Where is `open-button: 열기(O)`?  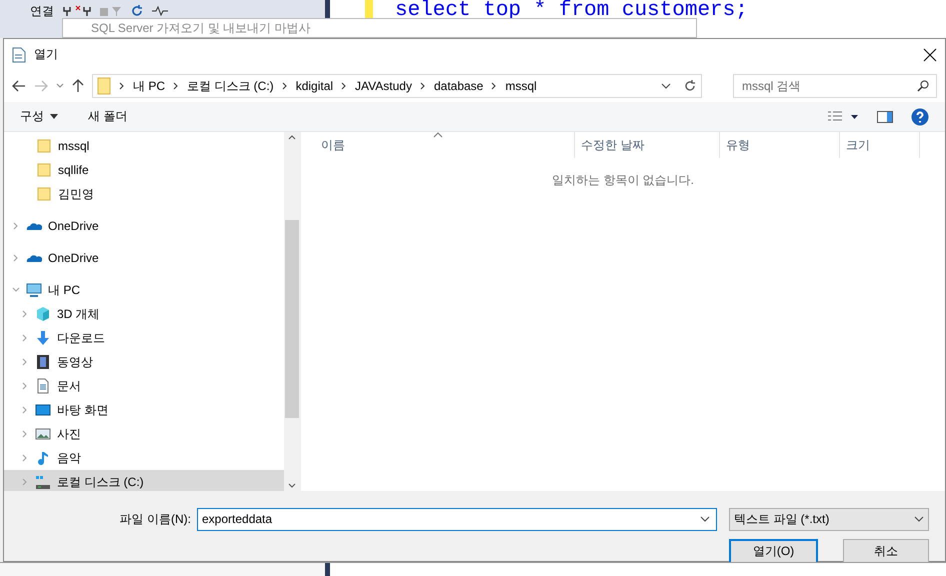 open-button: 열기(O) is located at coordinates (773, 551).